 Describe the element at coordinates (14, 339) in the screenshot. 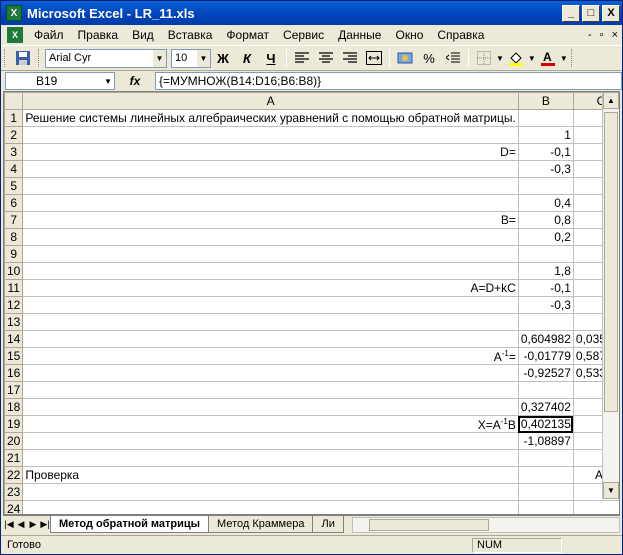

I see `row-header: 14` at that location.